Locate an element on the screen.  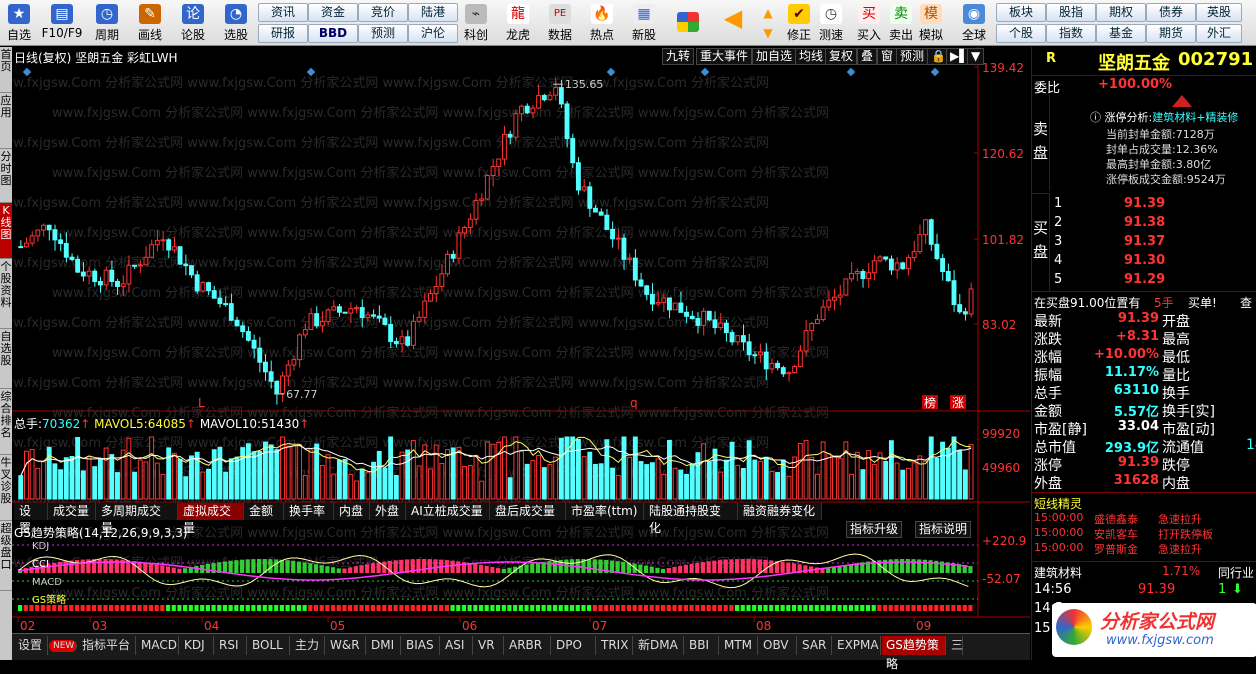
panel-tab-8: AI立桩成交量 is located at coordinates (448, 511).